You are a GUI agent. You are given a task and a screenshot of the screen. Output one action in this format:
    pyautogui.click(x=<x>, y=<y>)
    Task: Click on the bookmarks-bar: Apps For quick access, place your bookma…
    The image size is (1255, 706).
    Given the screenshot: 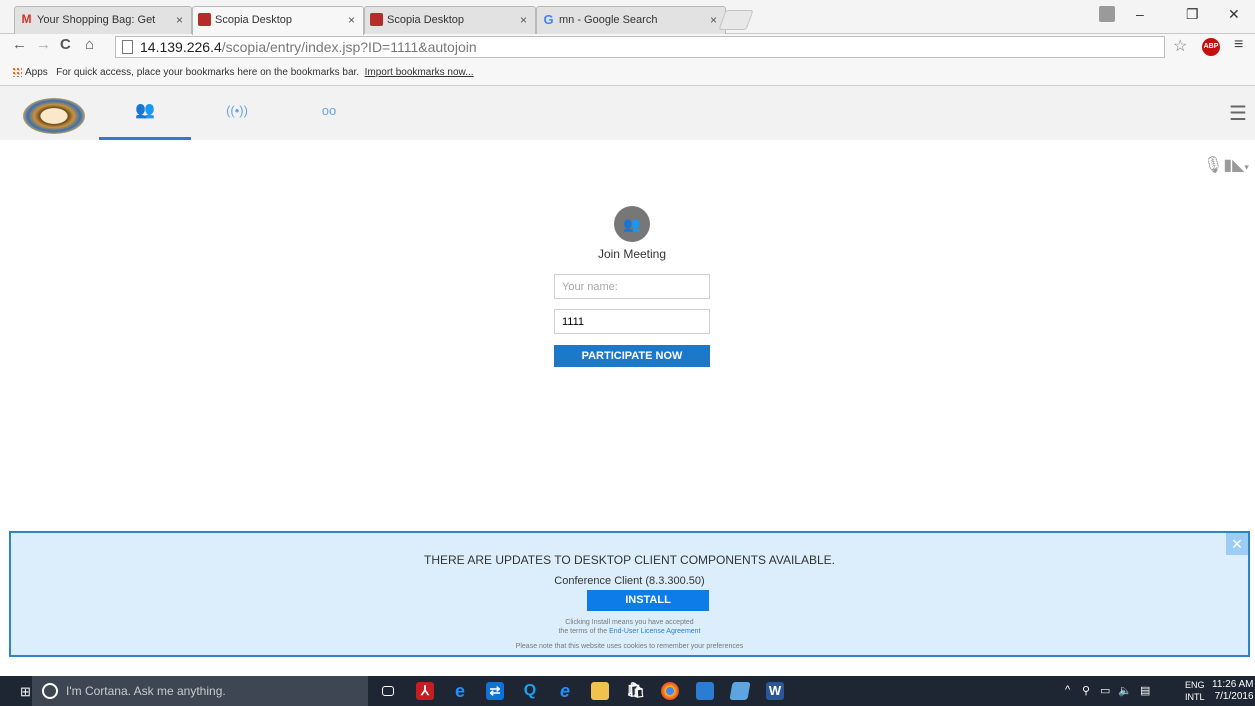 What is the action you would take?
    pyautogui.click(x=627, y=73)
    